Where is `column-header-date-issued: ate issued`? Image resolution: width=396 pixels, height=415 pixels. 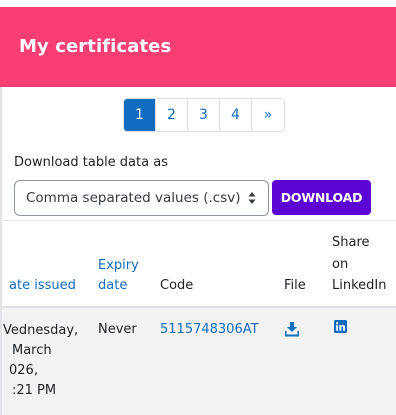
column-header-date-issued: ate issued is located at coordinates (42, 286).